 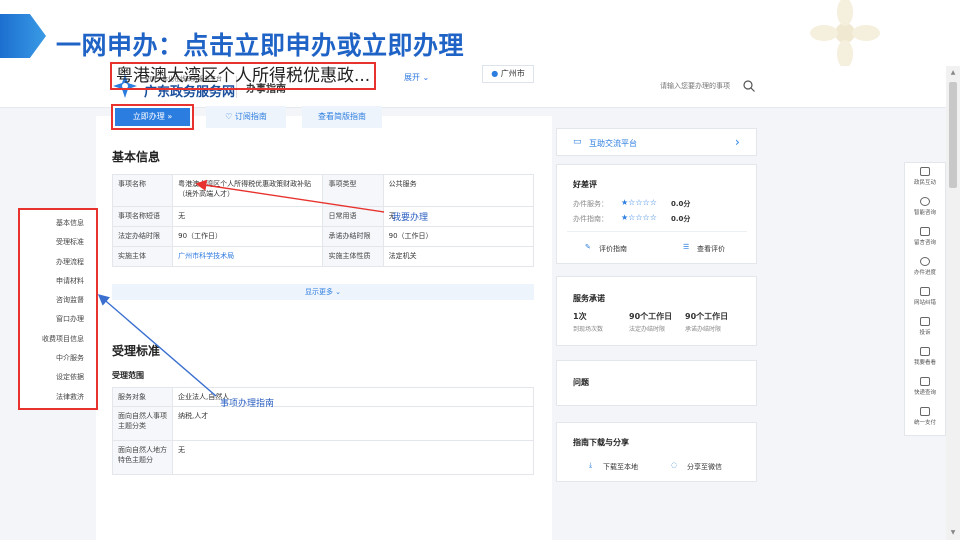 What do you see at coordinates (686, 247) in the screenshot?
I see `list-icon: ☰` at bounding box center [686, 247].